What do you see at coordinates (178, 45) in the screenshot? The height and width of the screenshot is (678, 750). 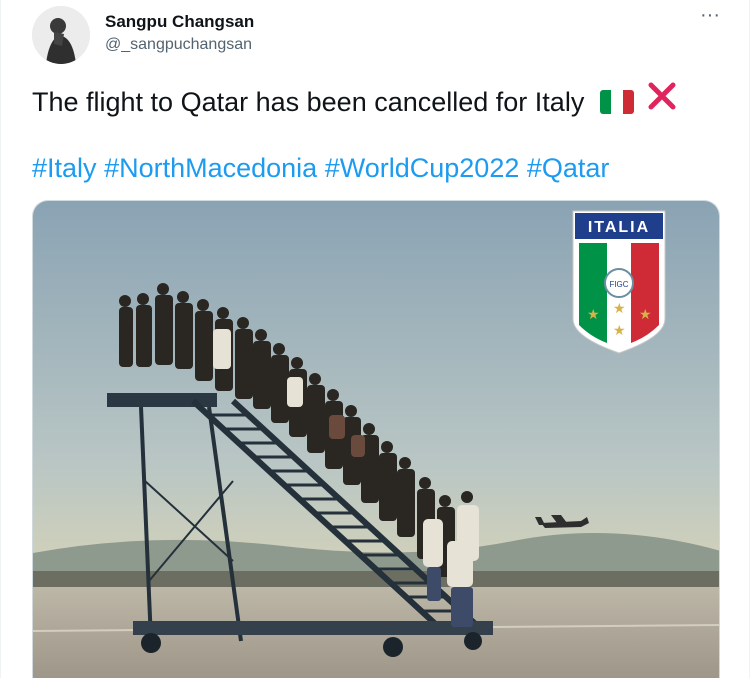 I see `author-handle: @_sangpuchangsan` at bounding box center [178, 45].